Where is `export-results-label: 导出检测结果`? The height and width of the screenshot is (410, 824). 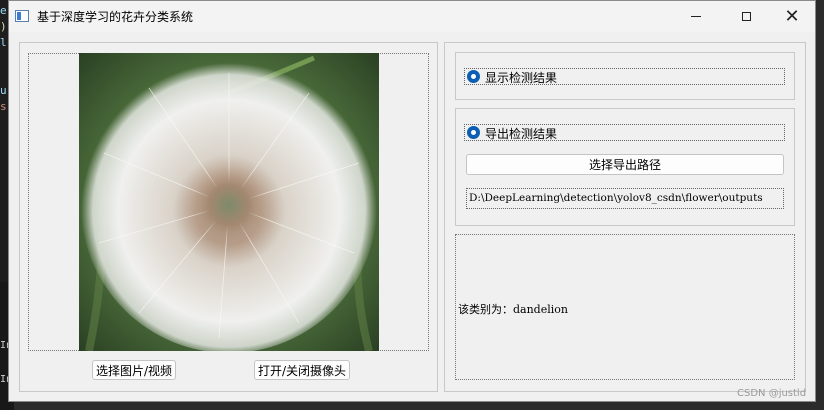
export-results-label: 导出检测结果 is located at coordinates (521, 134).